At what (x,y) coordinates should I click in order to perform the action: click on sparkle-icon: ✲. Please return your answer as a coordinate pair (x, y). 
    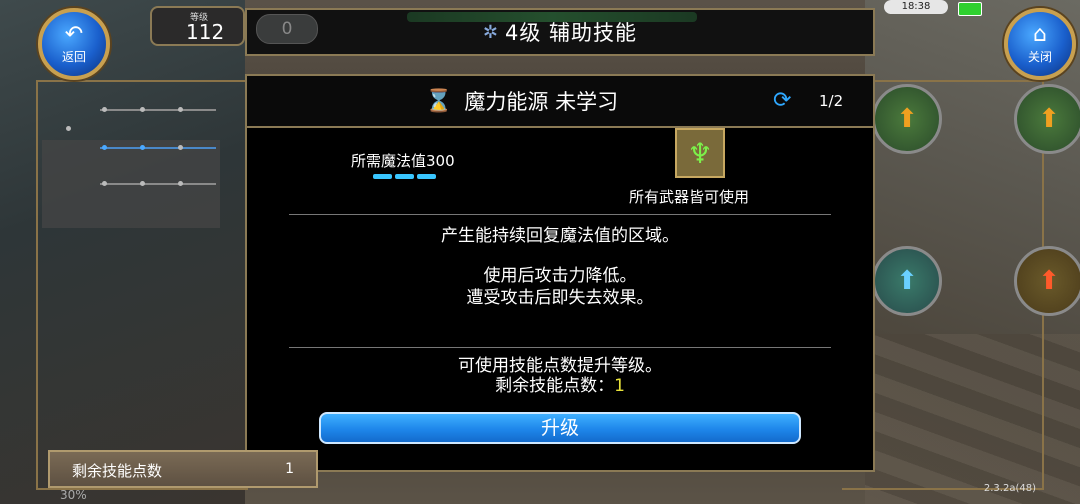
    Looking at the image, I should click on (491, 32).